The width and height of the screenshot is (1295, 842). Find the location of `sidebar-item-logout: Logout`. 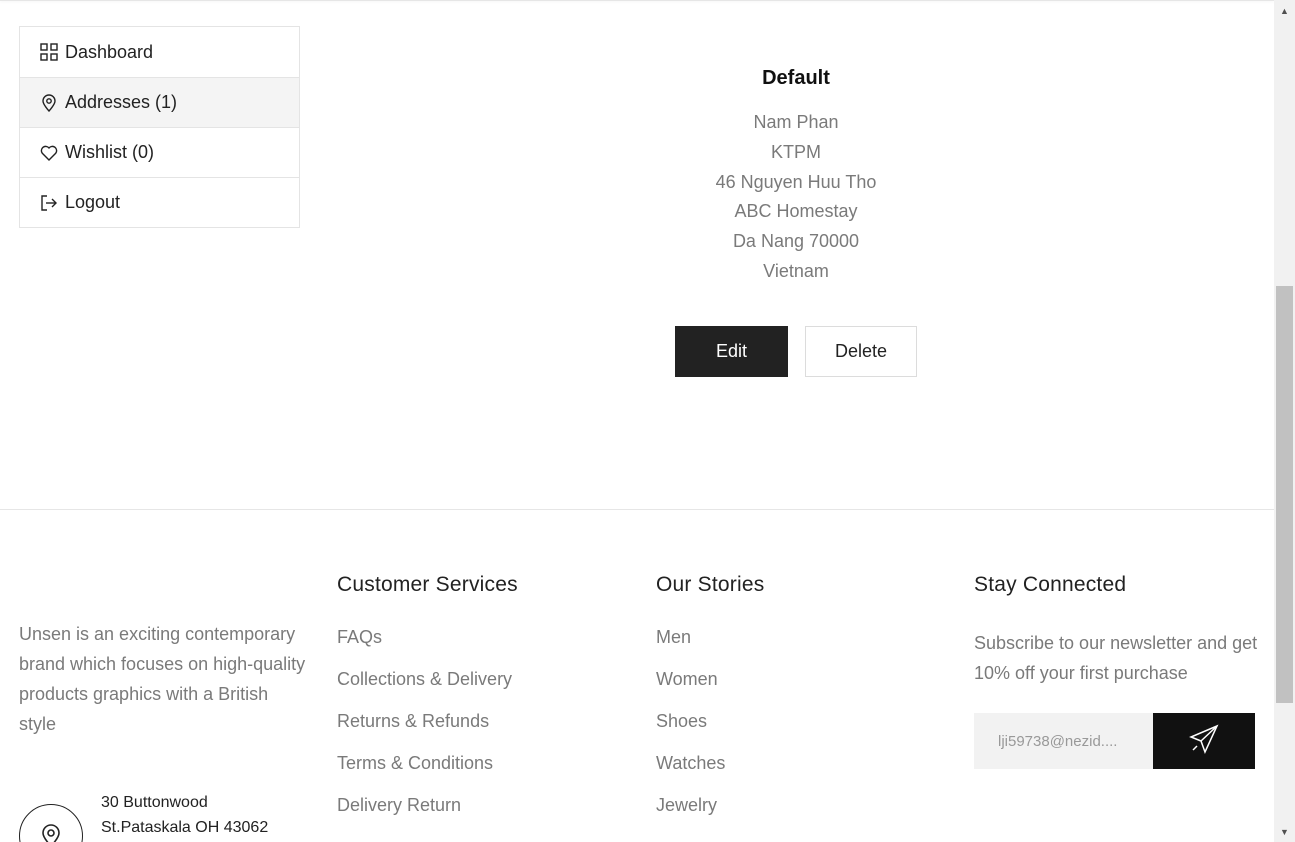

sidebar-item-logout: Logout is located at coordinates (159, 202).